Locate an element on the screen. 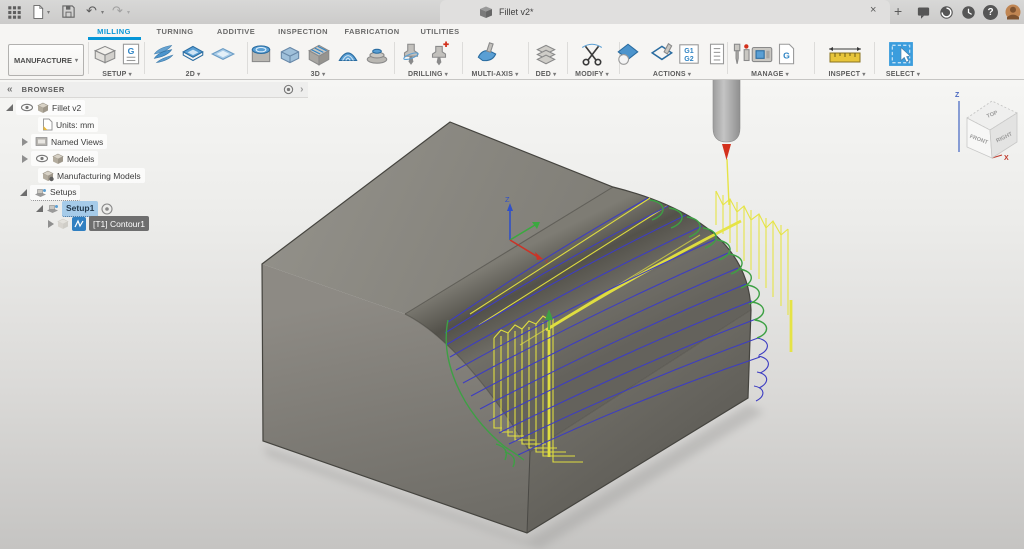 The image size is (1024, 549). post-process-g-icon: G is located at coordinates (131, 54).